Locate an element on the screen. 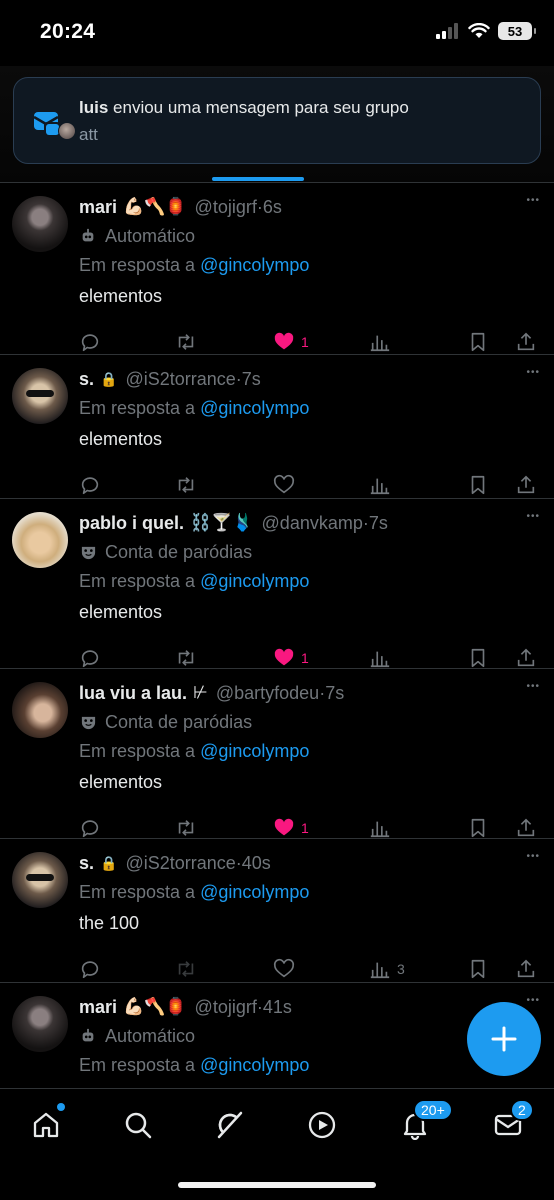 This screenshot has height=1200, width=554. nav-video is located at coordinates (322, 1125).